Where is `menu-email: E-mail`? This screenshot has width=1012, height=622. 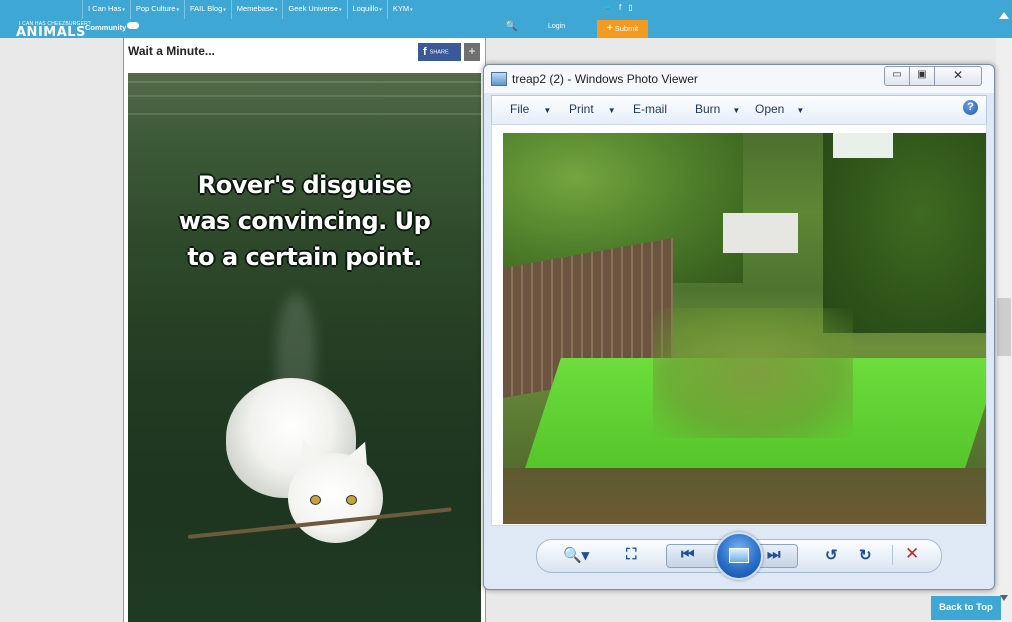 menu-email: E-mail is located at coordinates (650, 109).